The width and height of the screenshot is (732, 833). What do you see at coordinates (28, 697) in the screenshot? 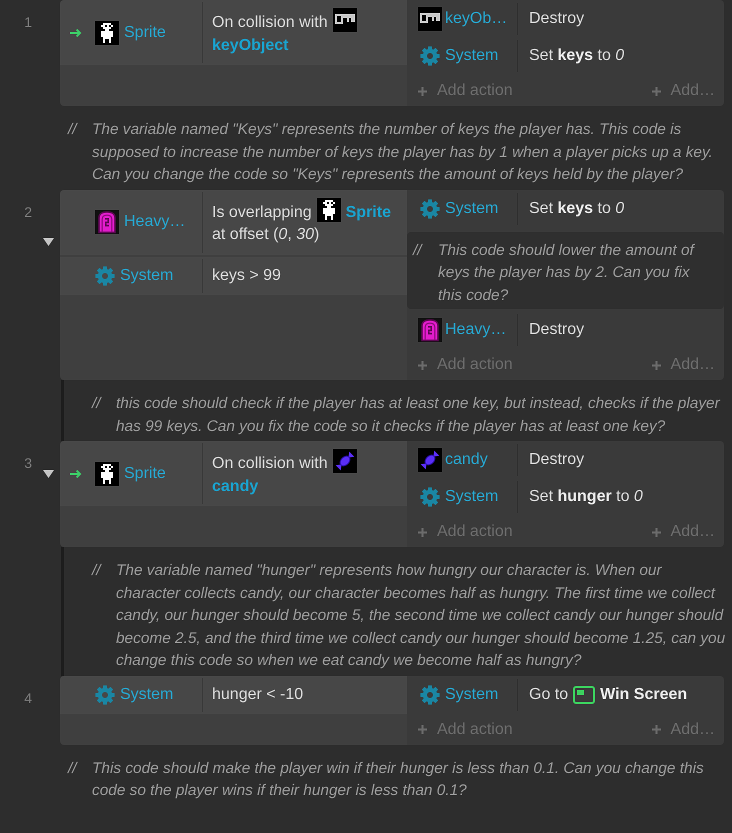
I see `event-number: 4` at bounding box center [28, 697].